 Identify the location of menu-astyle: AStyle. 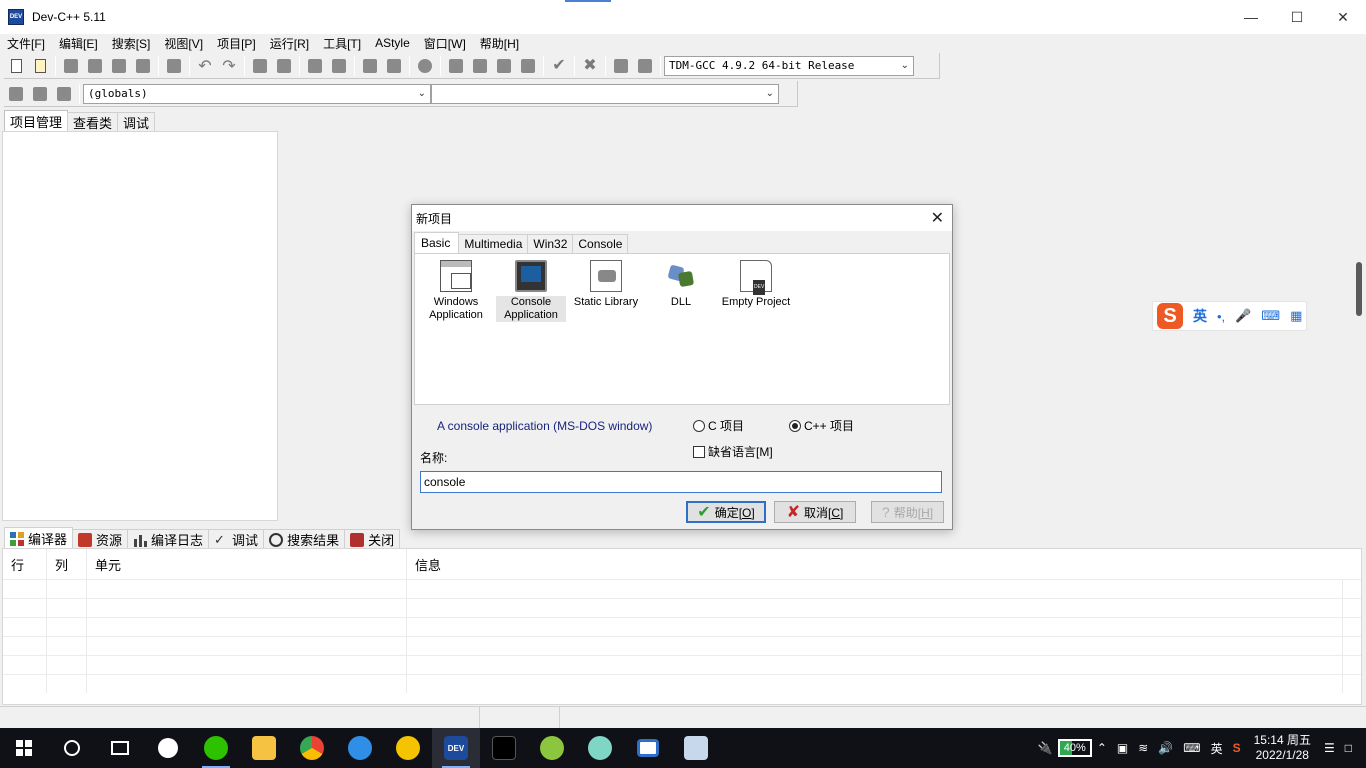
(392, 43).